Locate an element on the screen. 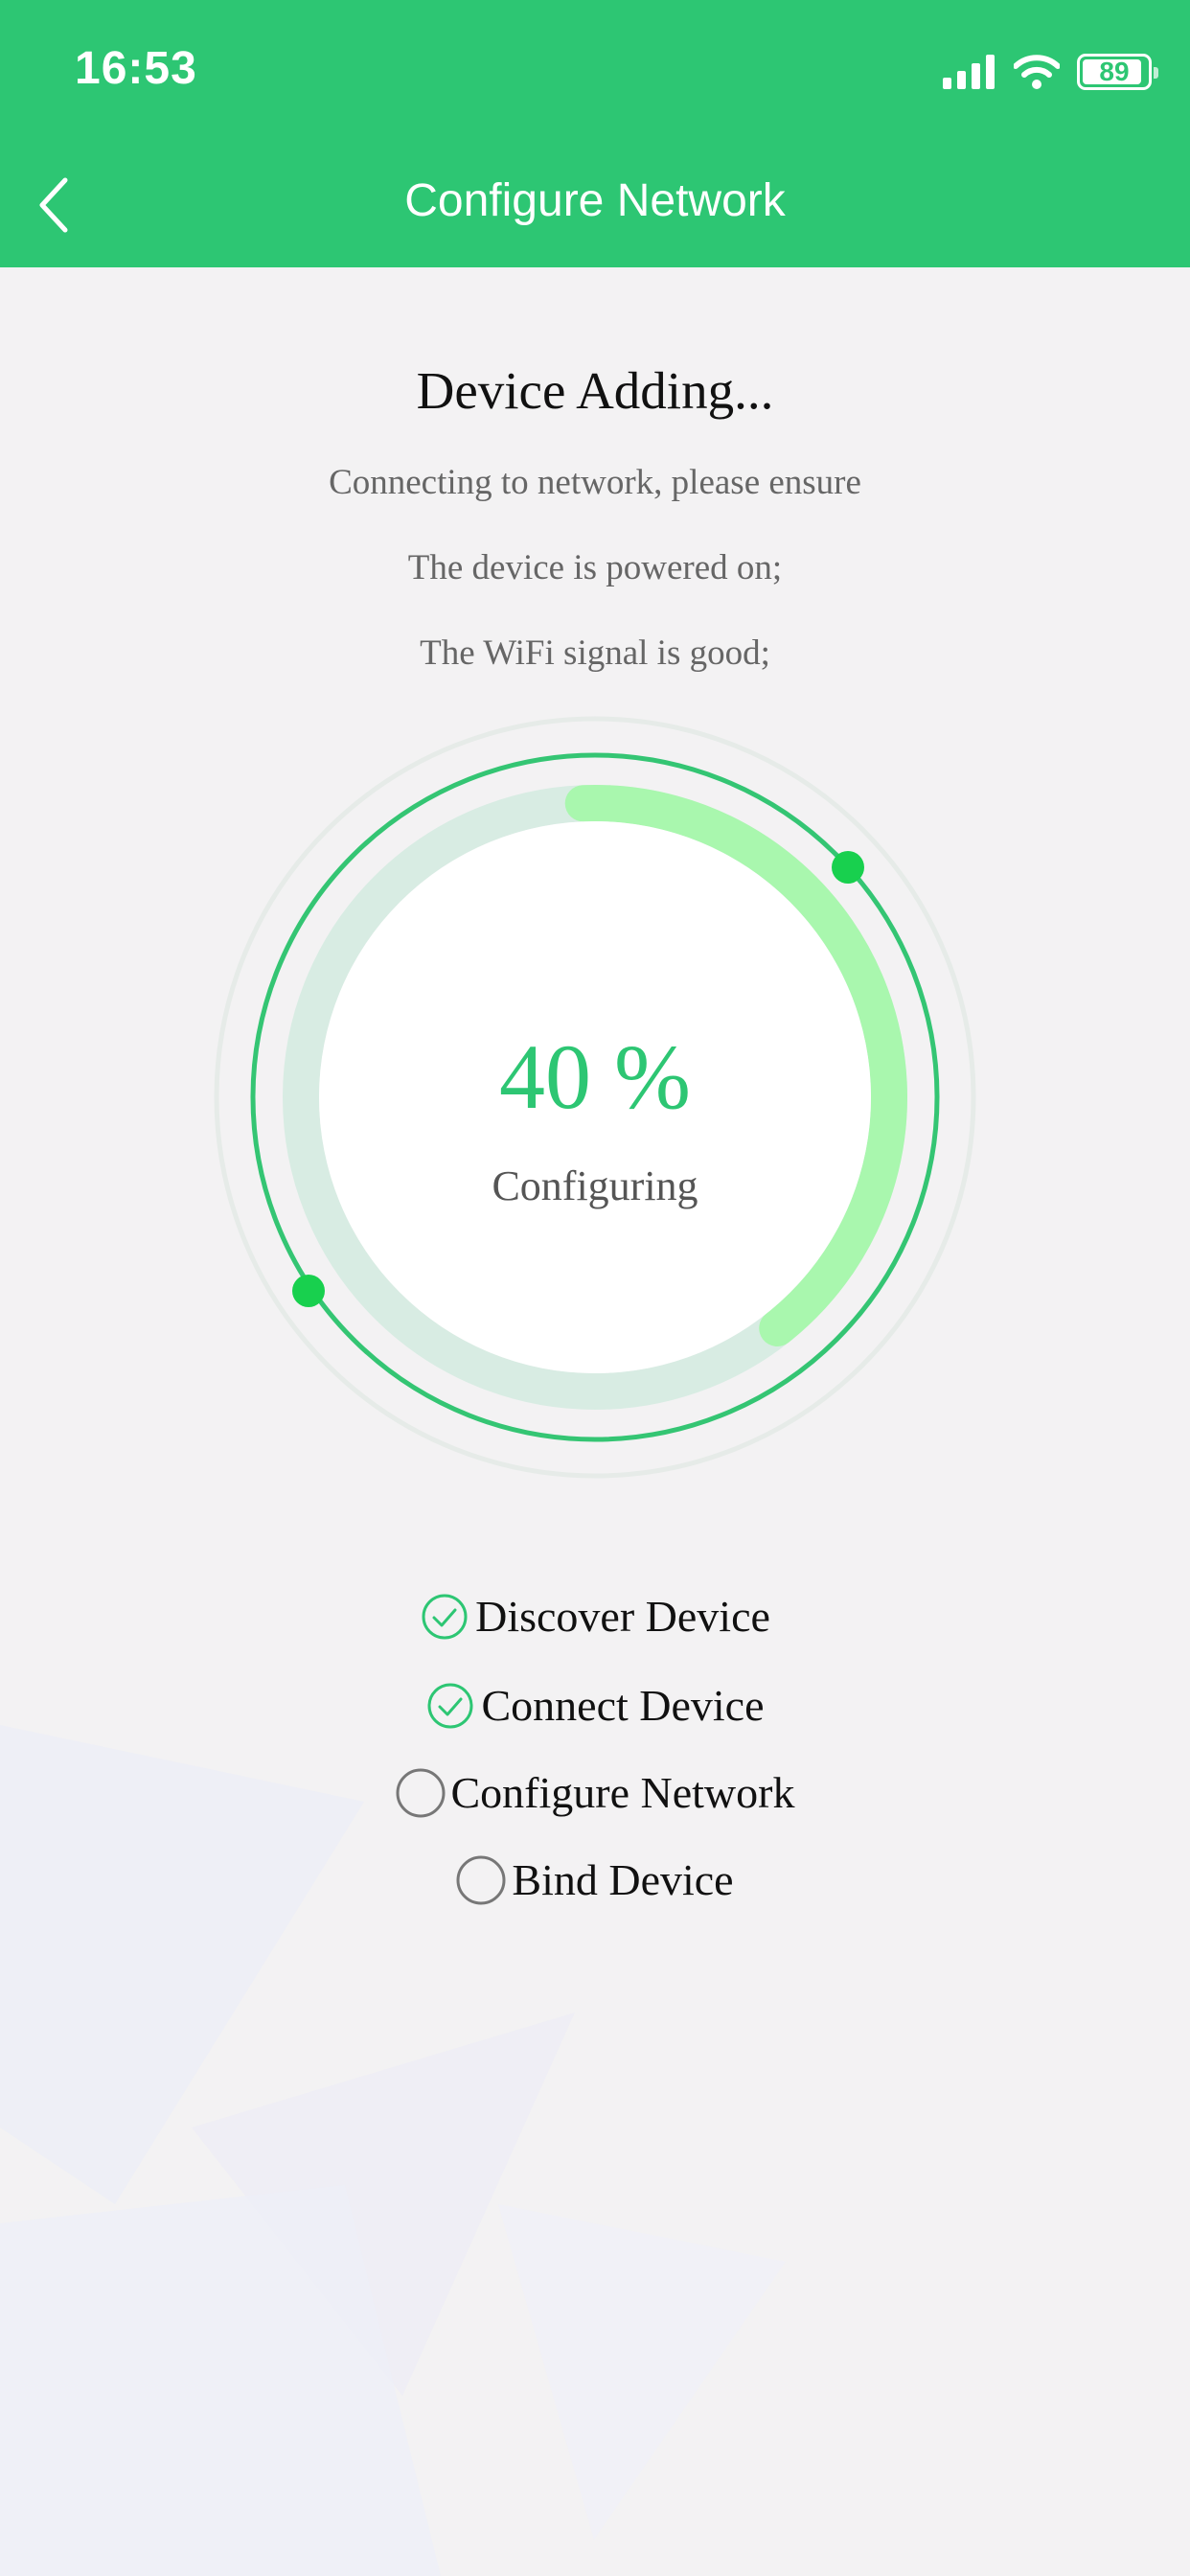 The width and height of the screenshot is (1190, 2576). step-label: Connect Device is located at coordinates (623, 1705).